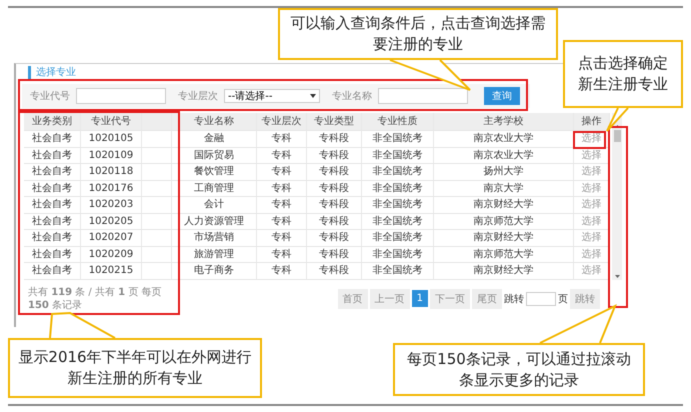  I want to click on page-button: 首页, so click(353, 298).